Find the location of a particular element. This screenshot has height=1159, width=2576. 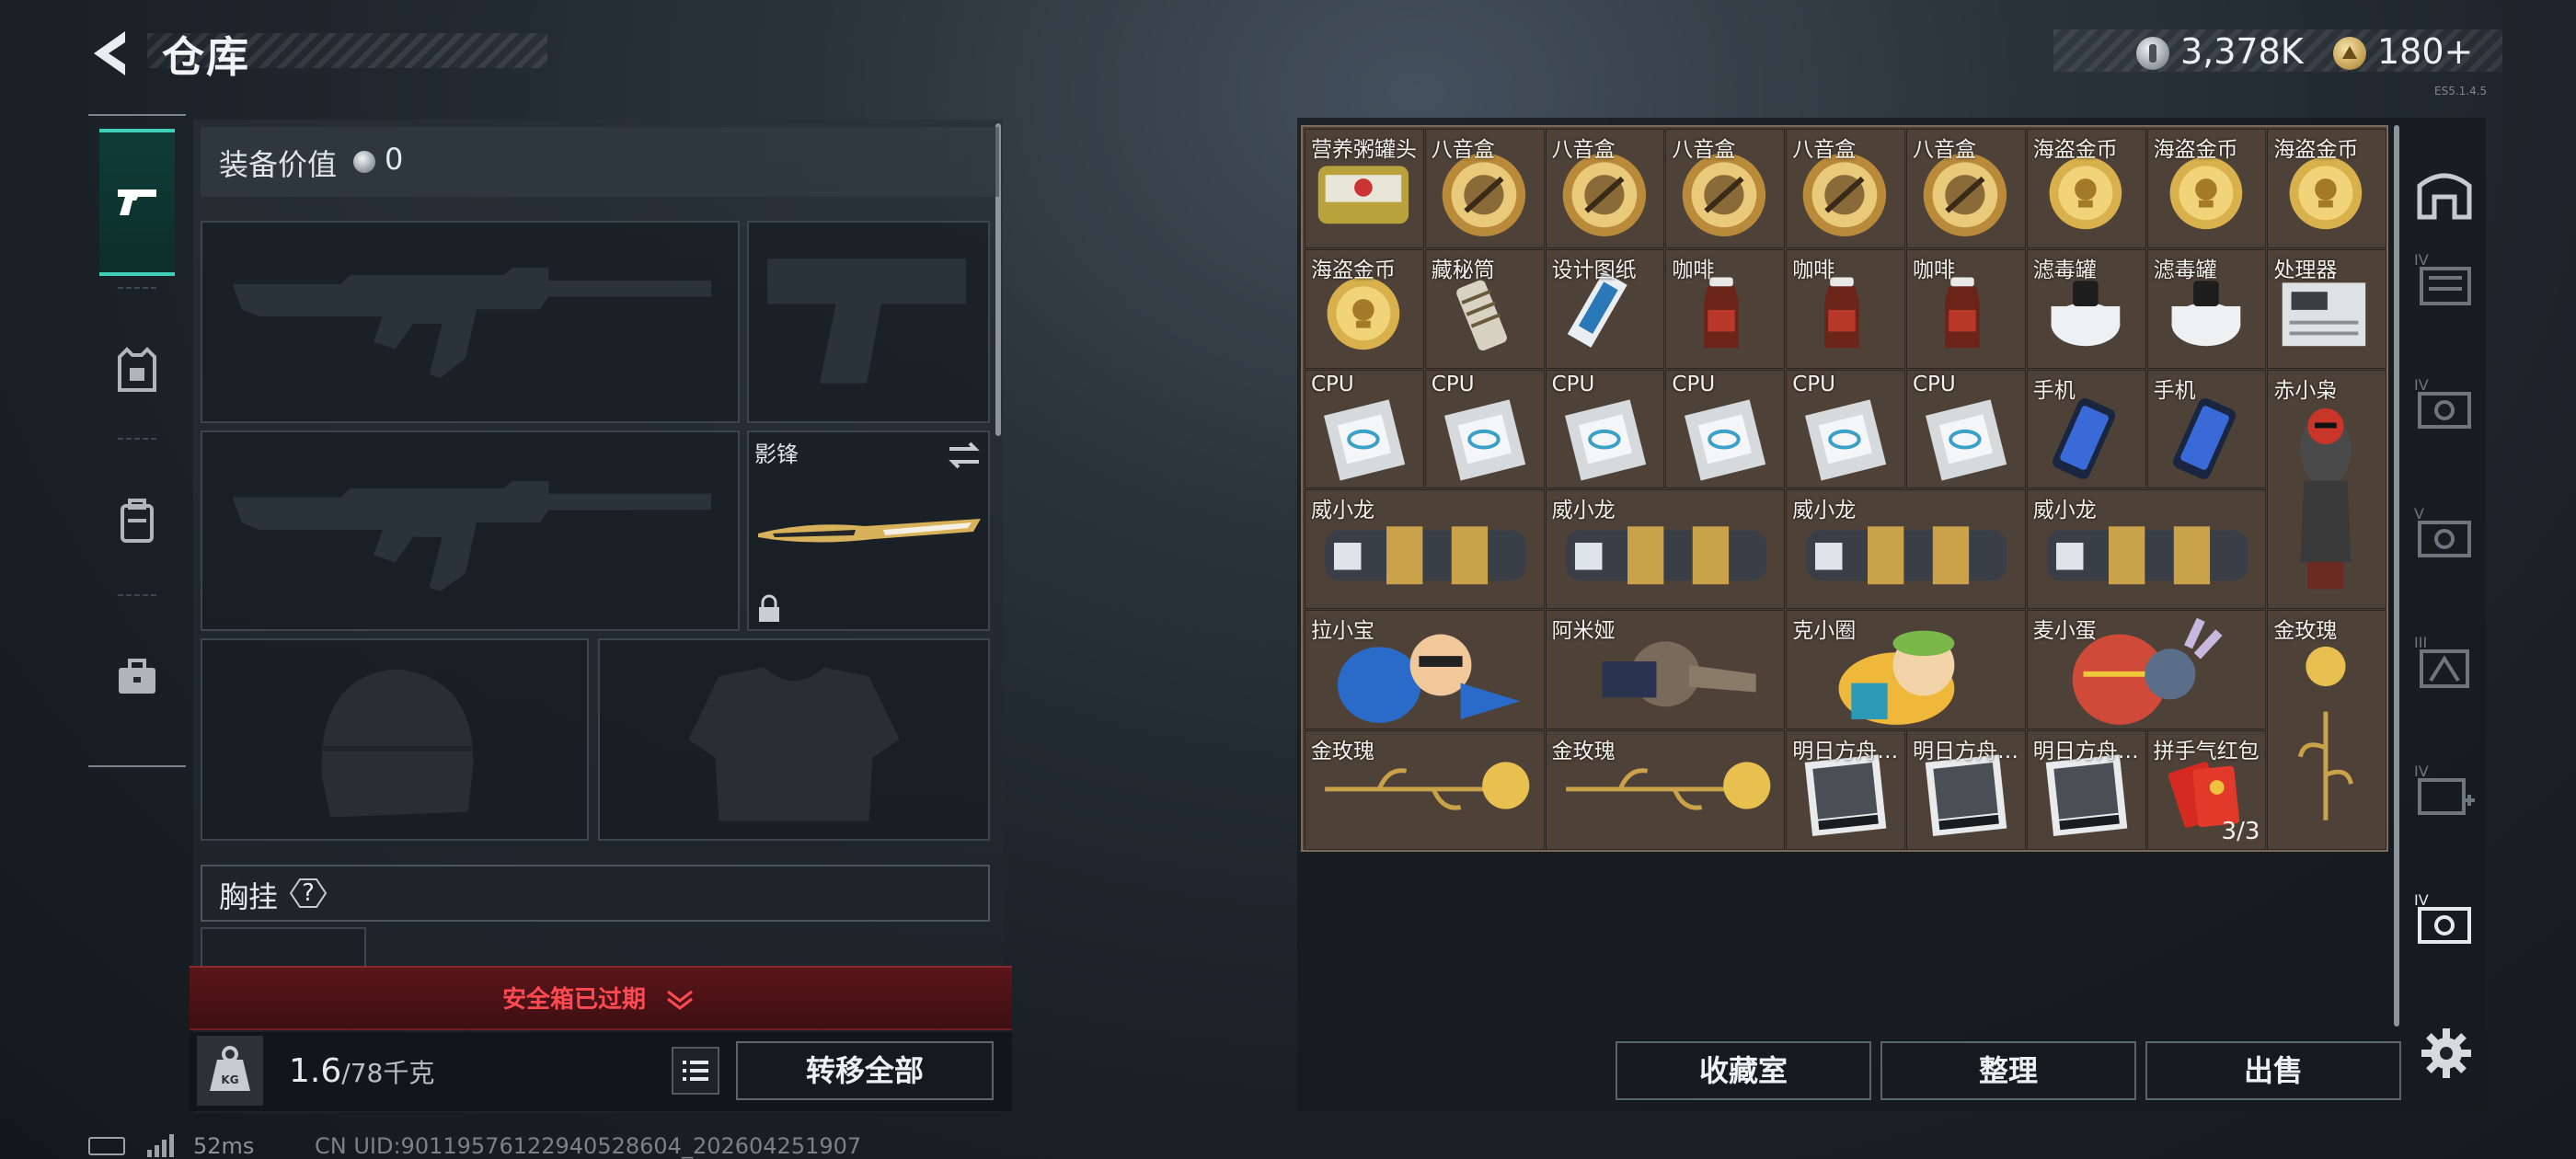

item-name: 手机 is located at coordinates (2054, 390).